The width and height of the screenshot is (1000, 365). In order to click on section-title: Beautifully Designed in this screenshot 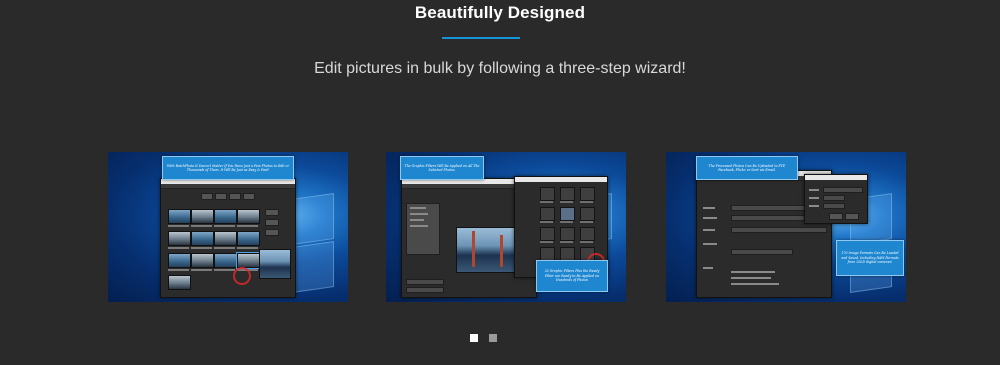, I will do `click(500, 12)`.